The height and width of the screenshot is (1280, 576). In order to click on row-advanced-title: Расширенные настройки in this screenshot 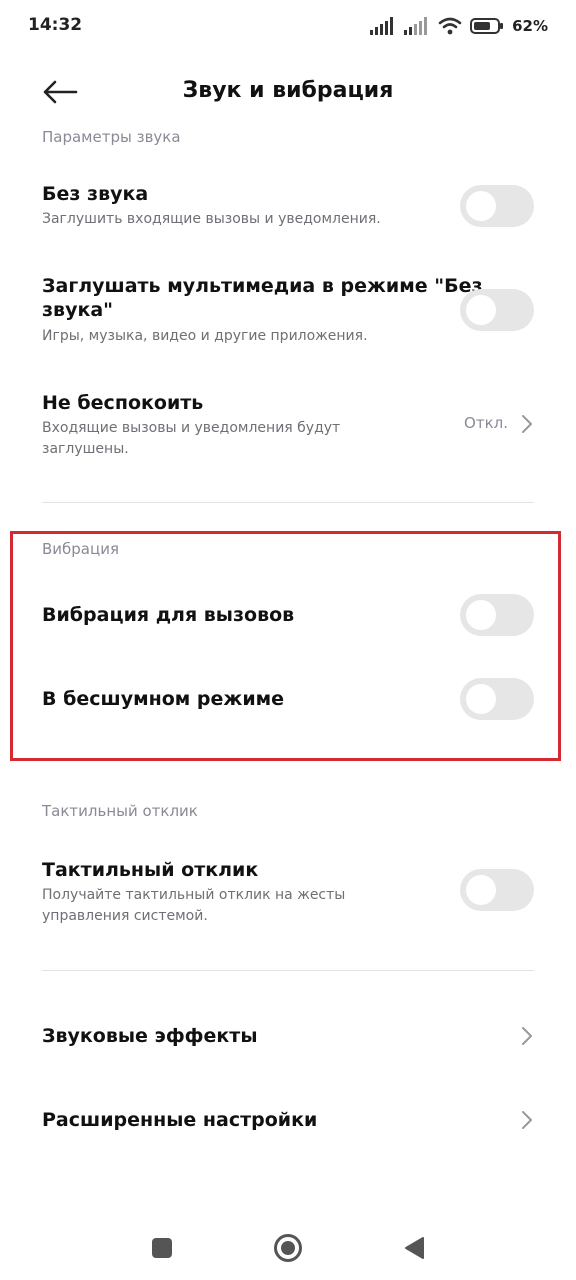, I will do `click(180, 1120)`.